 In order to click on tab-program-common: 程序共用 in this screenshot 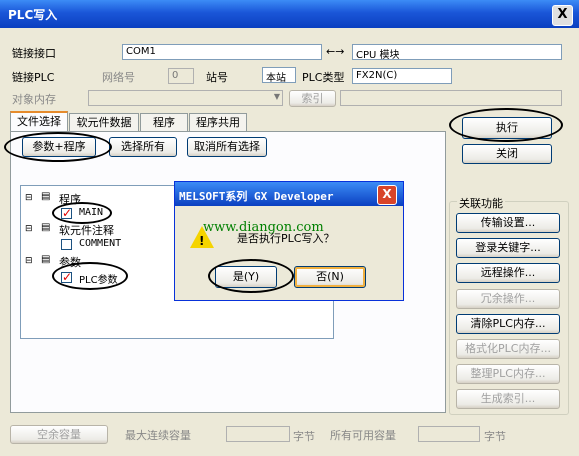, I will do `click(218, 122)`.